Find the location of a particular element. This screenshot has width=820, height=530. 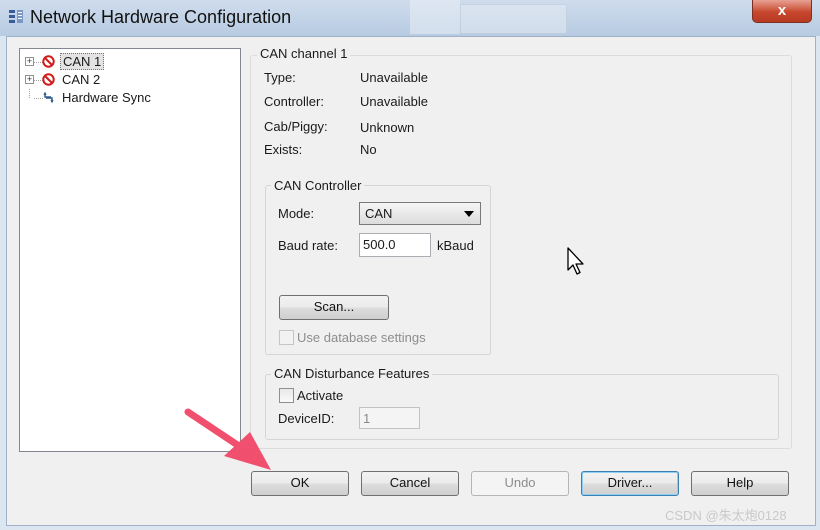

device-id-value: 1 is located at coordinates (367, 418).